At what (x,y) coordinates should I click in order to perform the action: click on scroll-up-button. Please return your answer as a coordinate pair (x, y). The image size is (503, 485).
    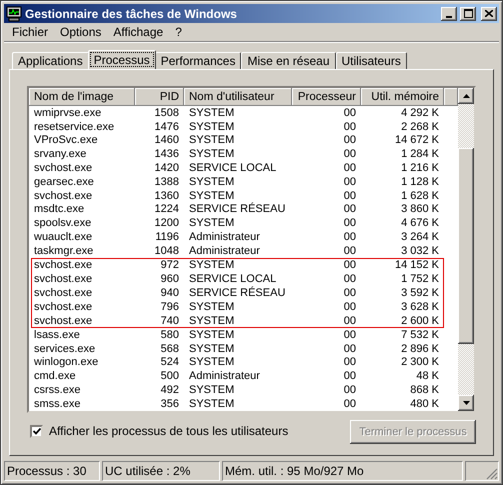
    Looking at the image, I should click on (466, 96).